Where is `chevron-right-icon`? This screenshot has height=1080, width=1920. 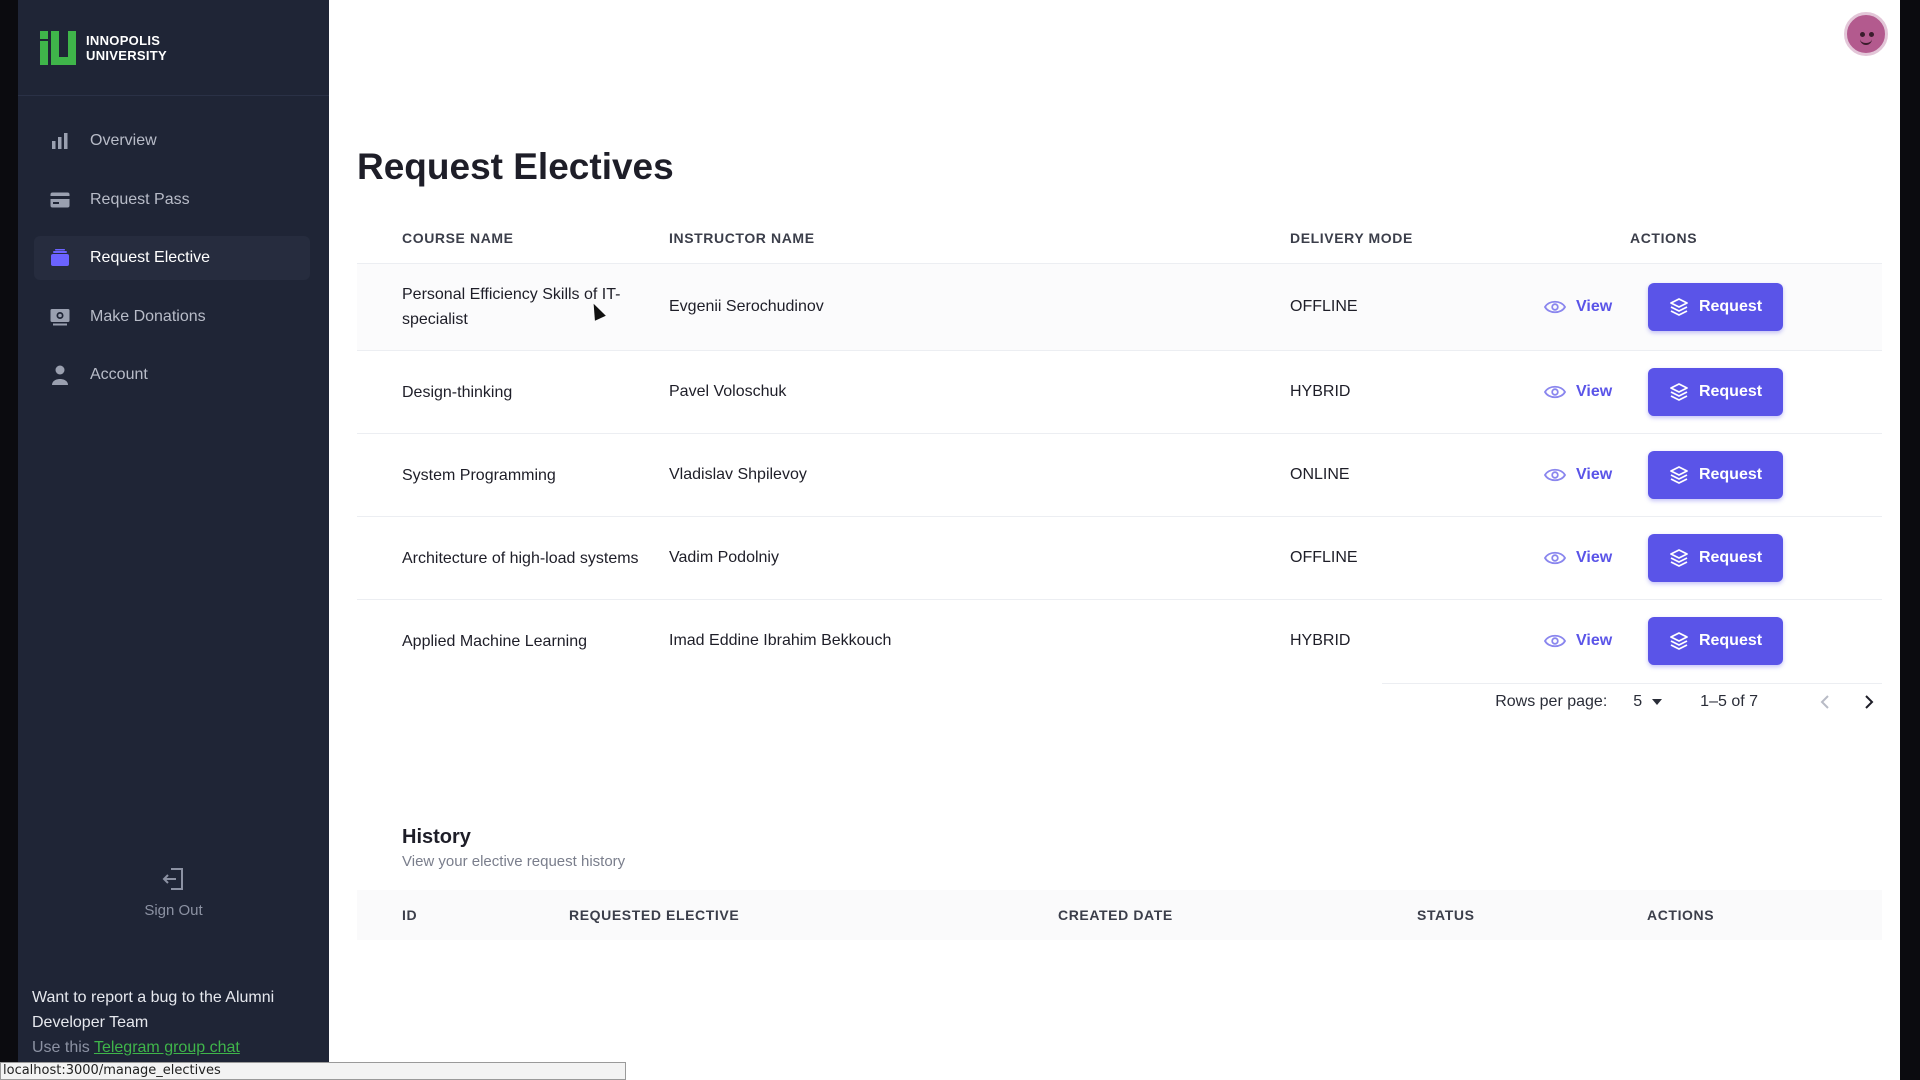 chevron-right-icon is located at coordinates (1869, 701).